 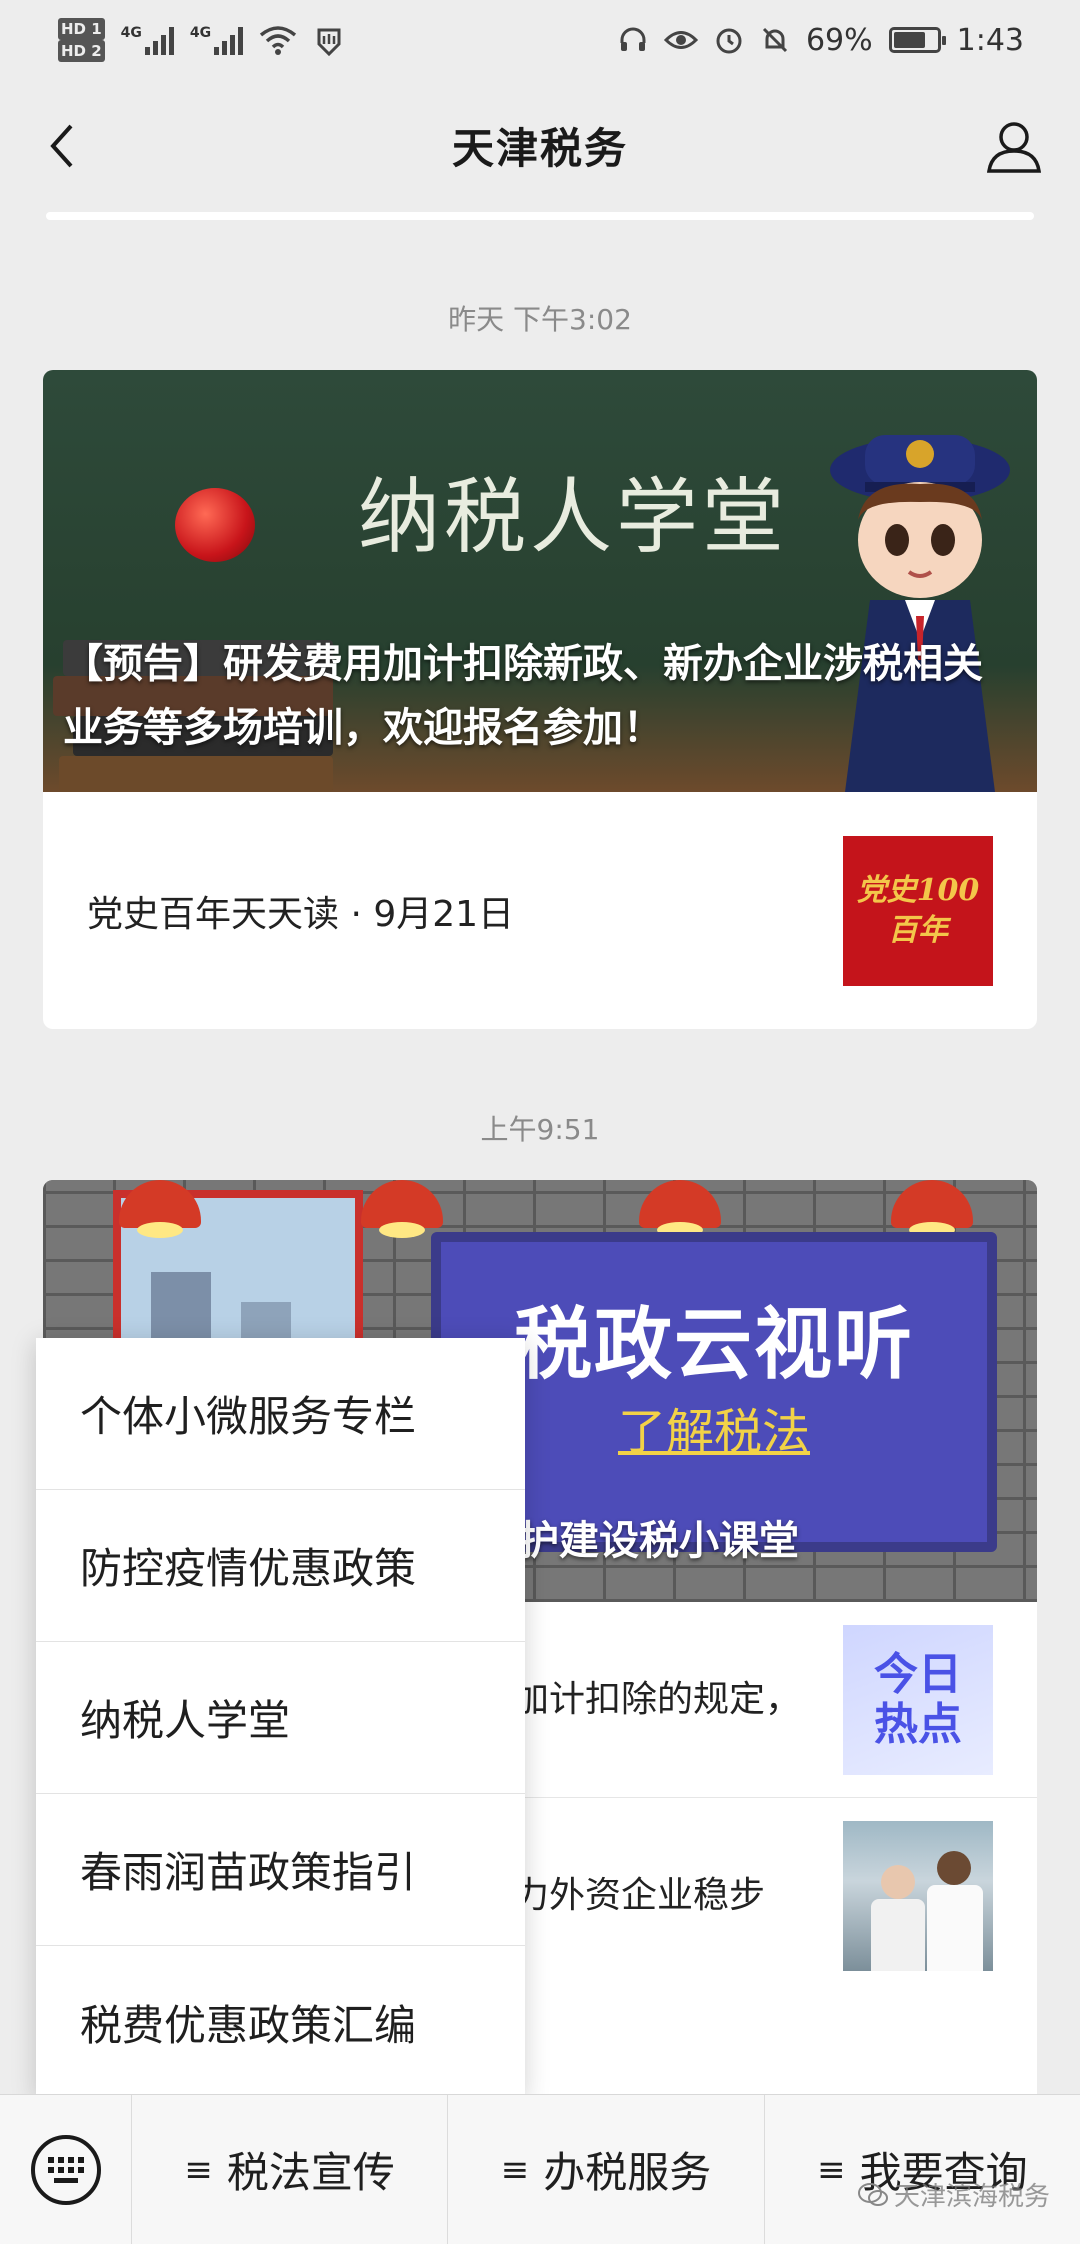 What do you see at coordinates (918, 1896) in the screenshot?
I see `factory-photo-thumbnail` at bounding box center [918, 1896].